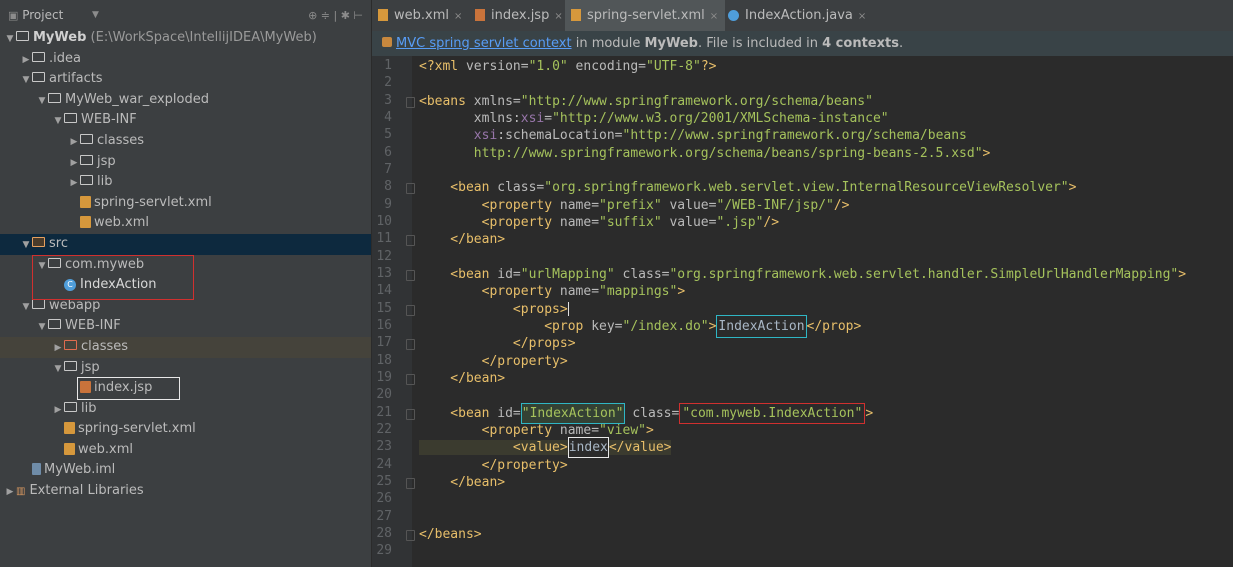  Describe the element at coordinates (335, 15) in the screenshot. I see `project-toolbar-icons: ⊕ ≑ | ✱ ⊢` at that location.